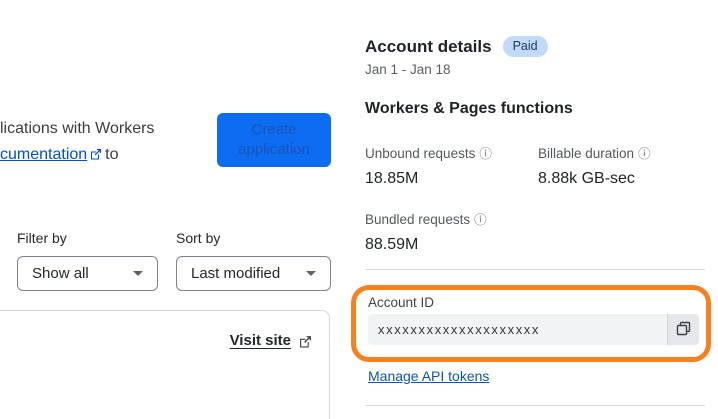 The height and width of the screenshot is (419, 718). What do you see at coordinates (260, 340) in the screenshot?
I see `visit-site-link: Visit site` at bounding box center [260, 340].